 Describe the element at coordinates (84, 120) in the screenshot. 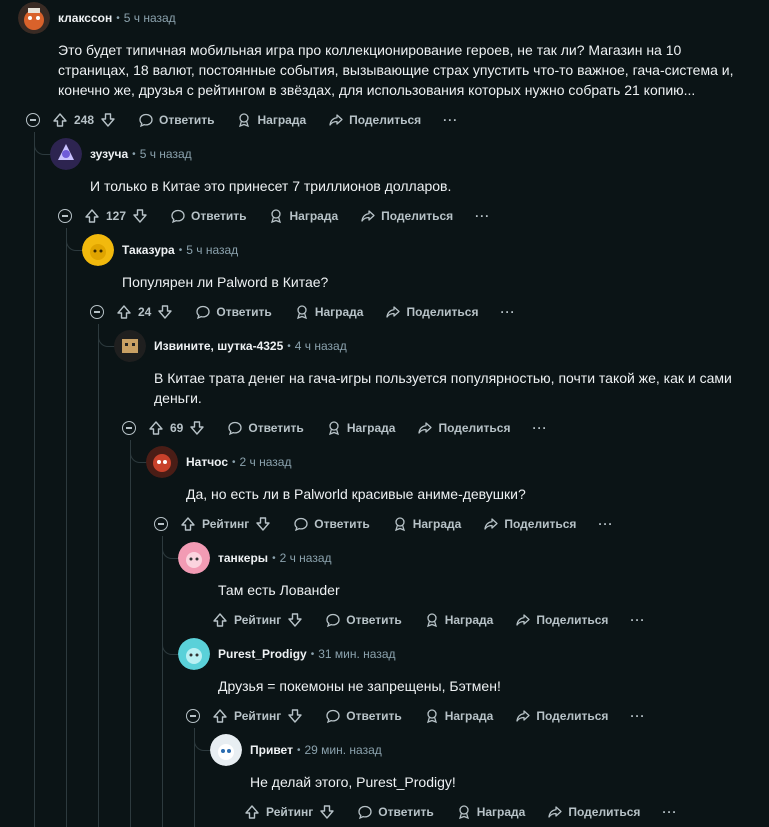

I see `score: 248` at that location.